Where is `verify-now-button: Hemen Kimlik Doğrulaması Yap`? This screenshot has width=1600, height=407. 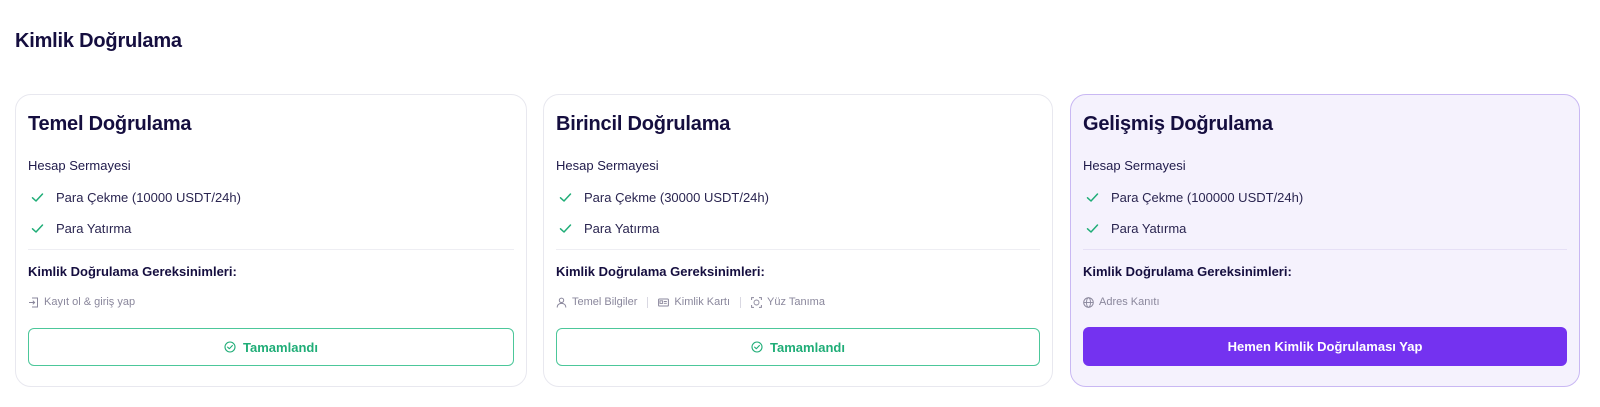 verify-now-button: Hemen Kimlik Doğrulaması Yap is located at coordinates (1325, 346).